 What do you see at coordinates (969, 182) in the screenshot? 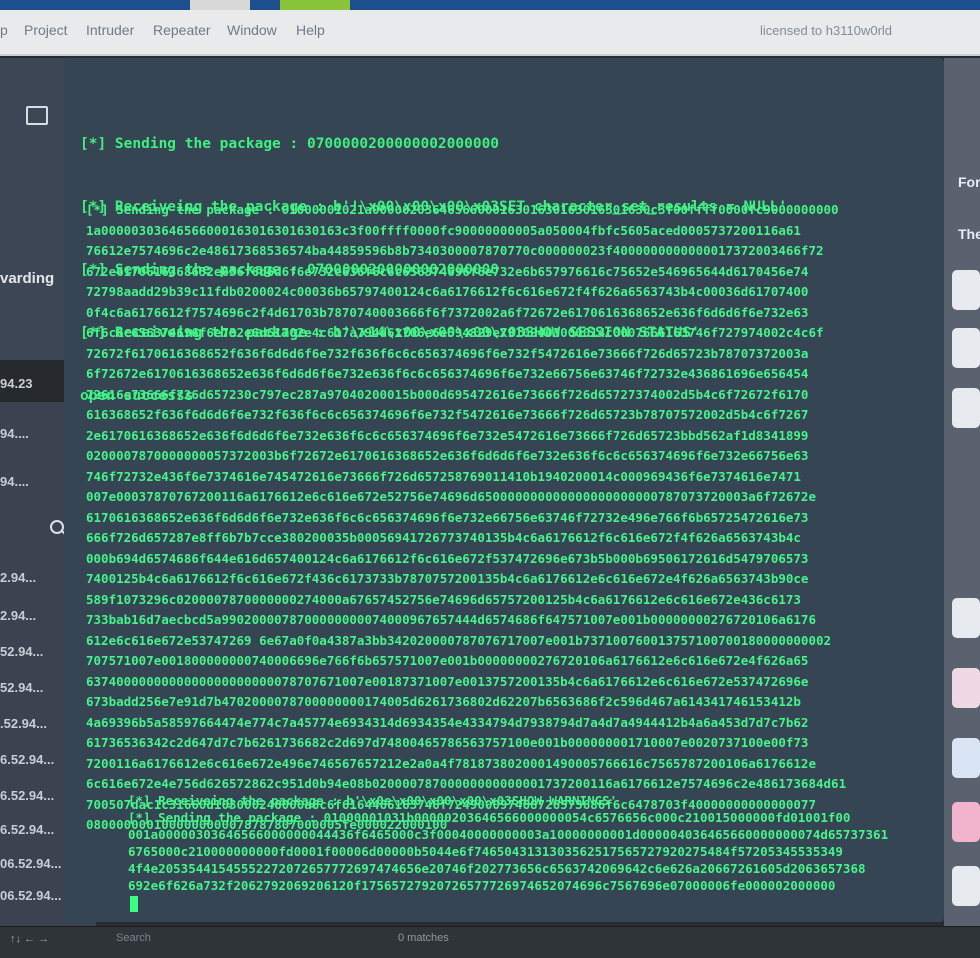
I see `right-label: For` at bounding box center [969, 182].